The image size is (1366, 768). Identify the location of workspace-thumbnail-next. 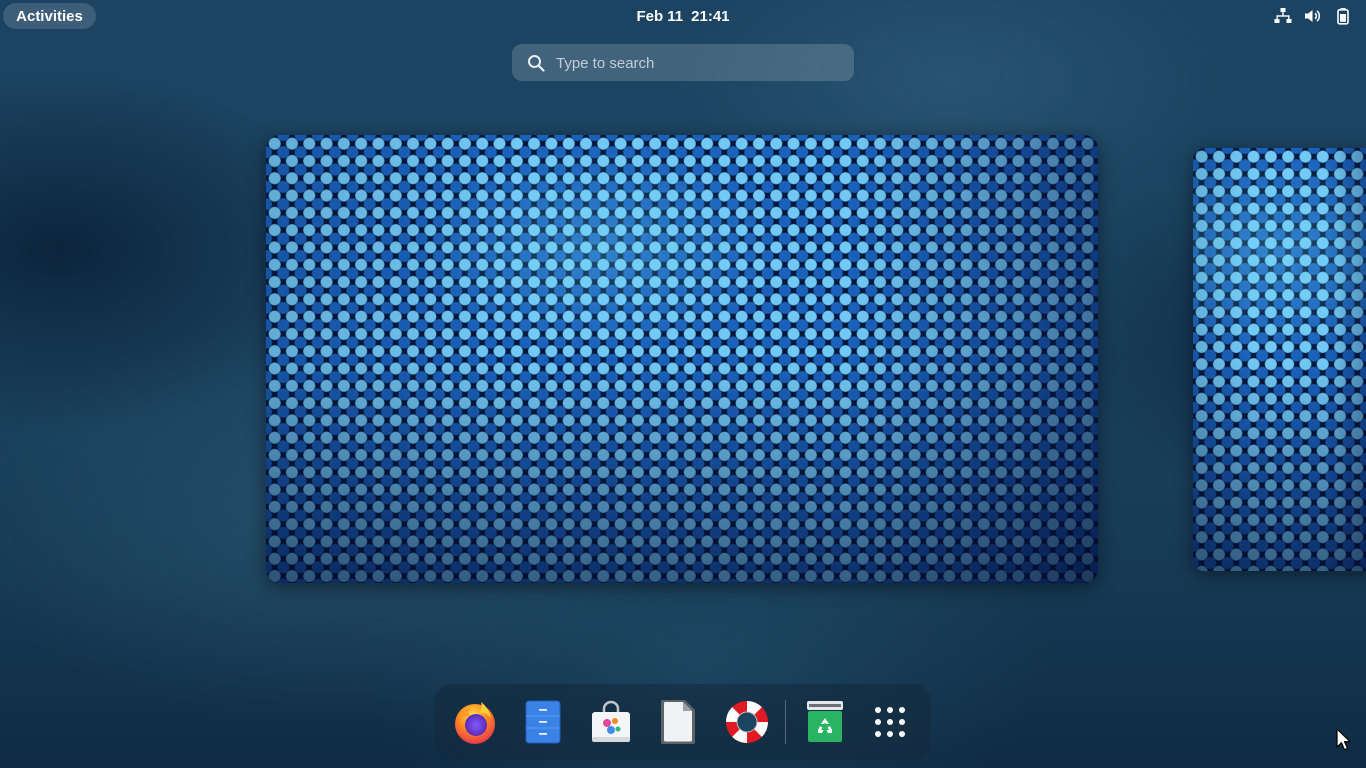
(1279, 359).